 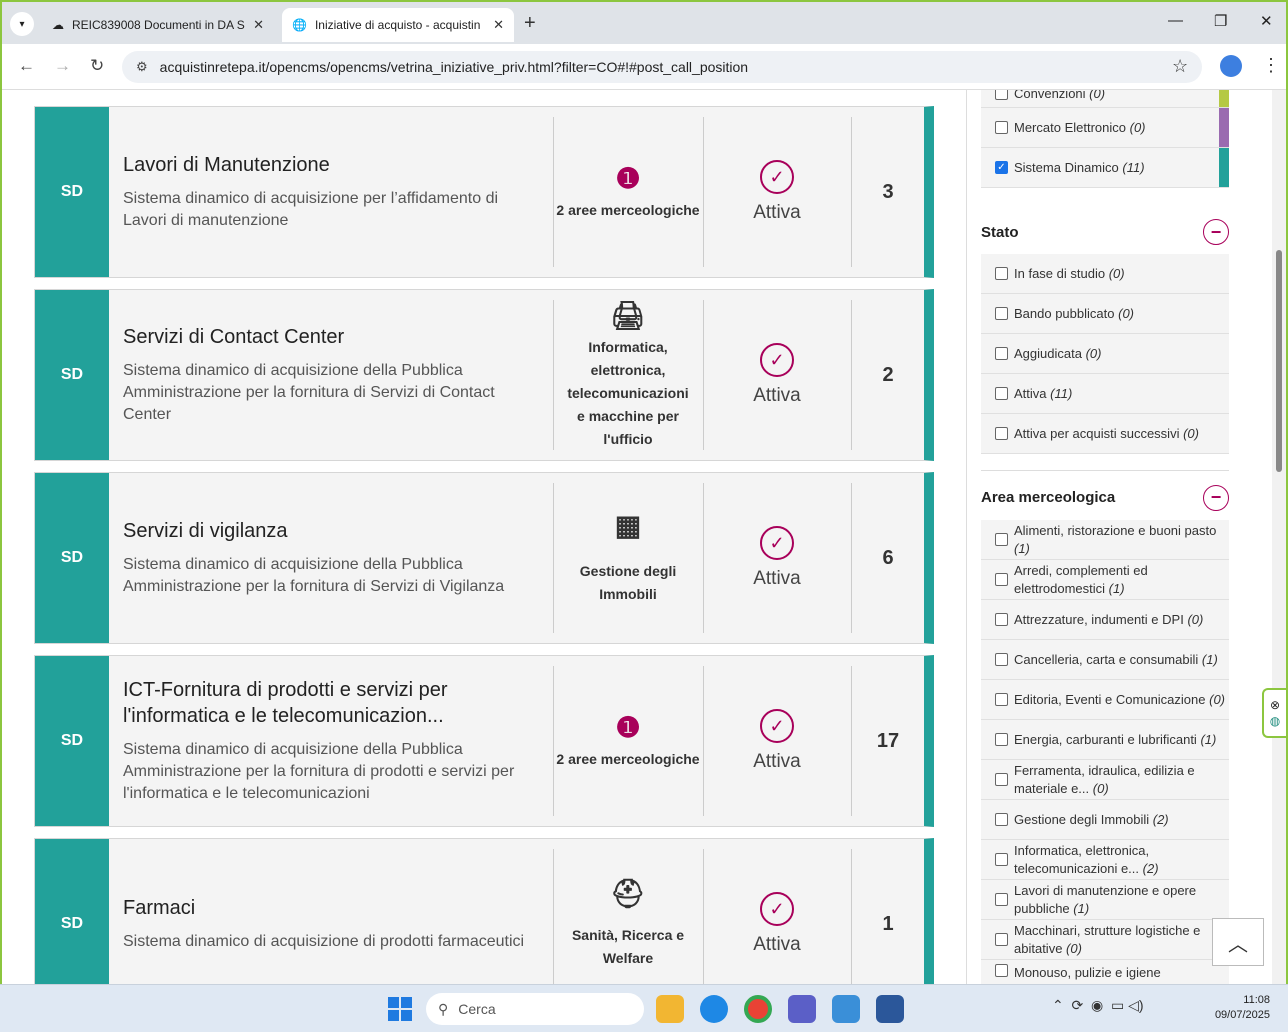 I want to click on filter-area: Editoria, Eventi e Comunicazione (0), so click(x=1105, y=700).